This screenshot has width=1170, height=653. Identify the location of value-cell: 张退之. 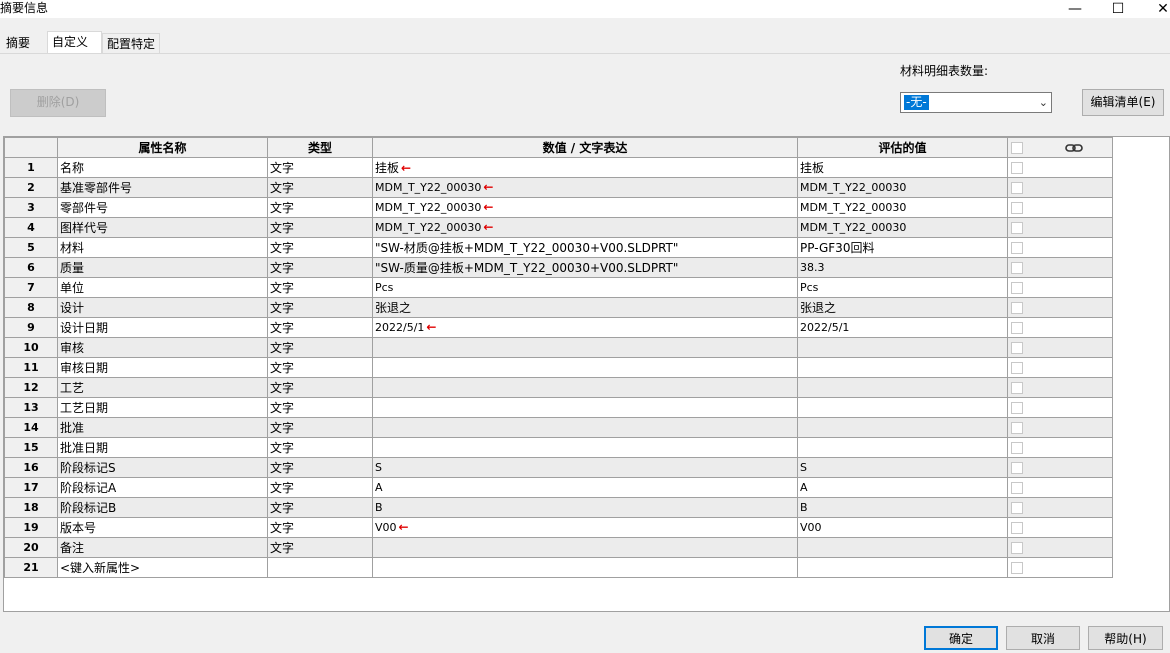
(585, 307).